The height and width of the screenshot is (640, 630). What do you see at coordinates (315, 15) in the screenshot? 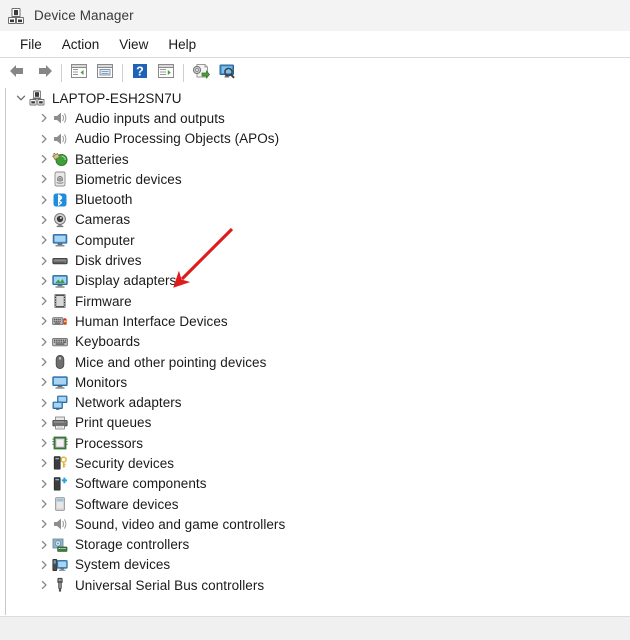
I see `title-bar: Device Manager` at bounding box center [315, 15].